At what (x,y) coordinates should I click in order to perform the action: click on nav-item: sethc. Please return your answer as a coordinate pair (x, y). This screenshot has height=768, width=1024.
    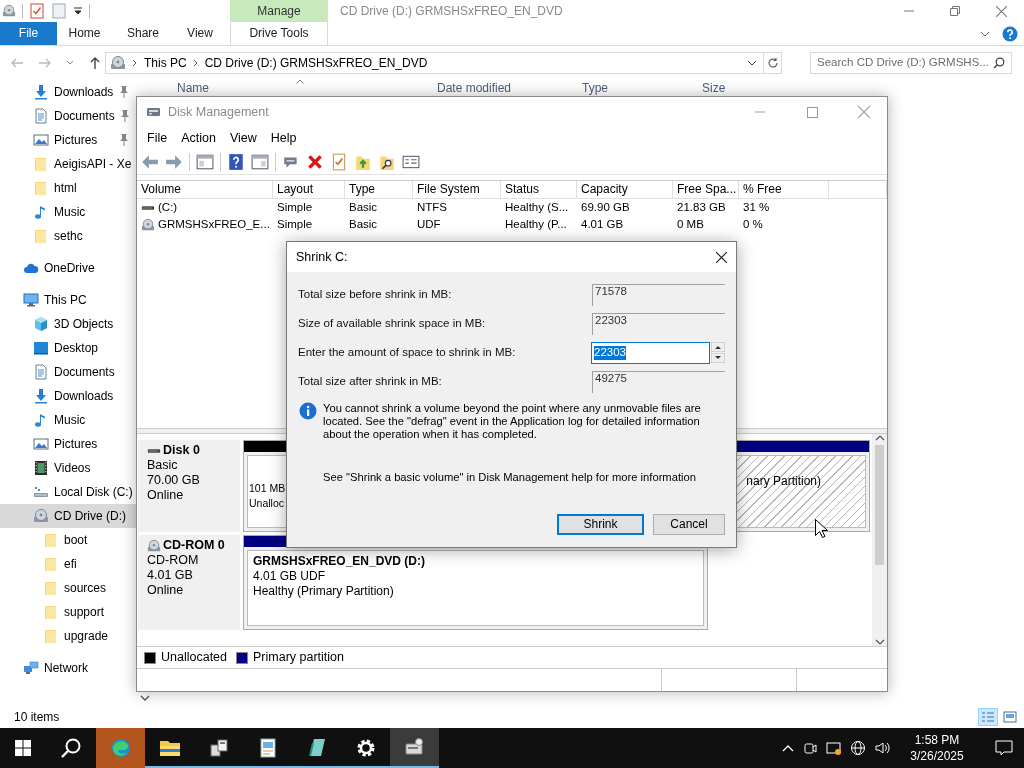
    Looking at the image, I should click on (68, 236).